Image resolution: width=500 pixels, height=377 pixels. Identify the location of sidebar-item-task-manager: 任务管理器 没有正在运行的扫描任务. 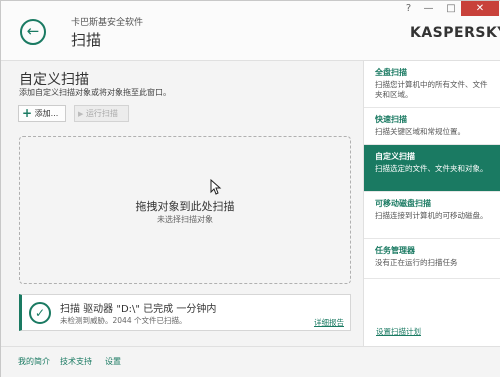
(432, 259).